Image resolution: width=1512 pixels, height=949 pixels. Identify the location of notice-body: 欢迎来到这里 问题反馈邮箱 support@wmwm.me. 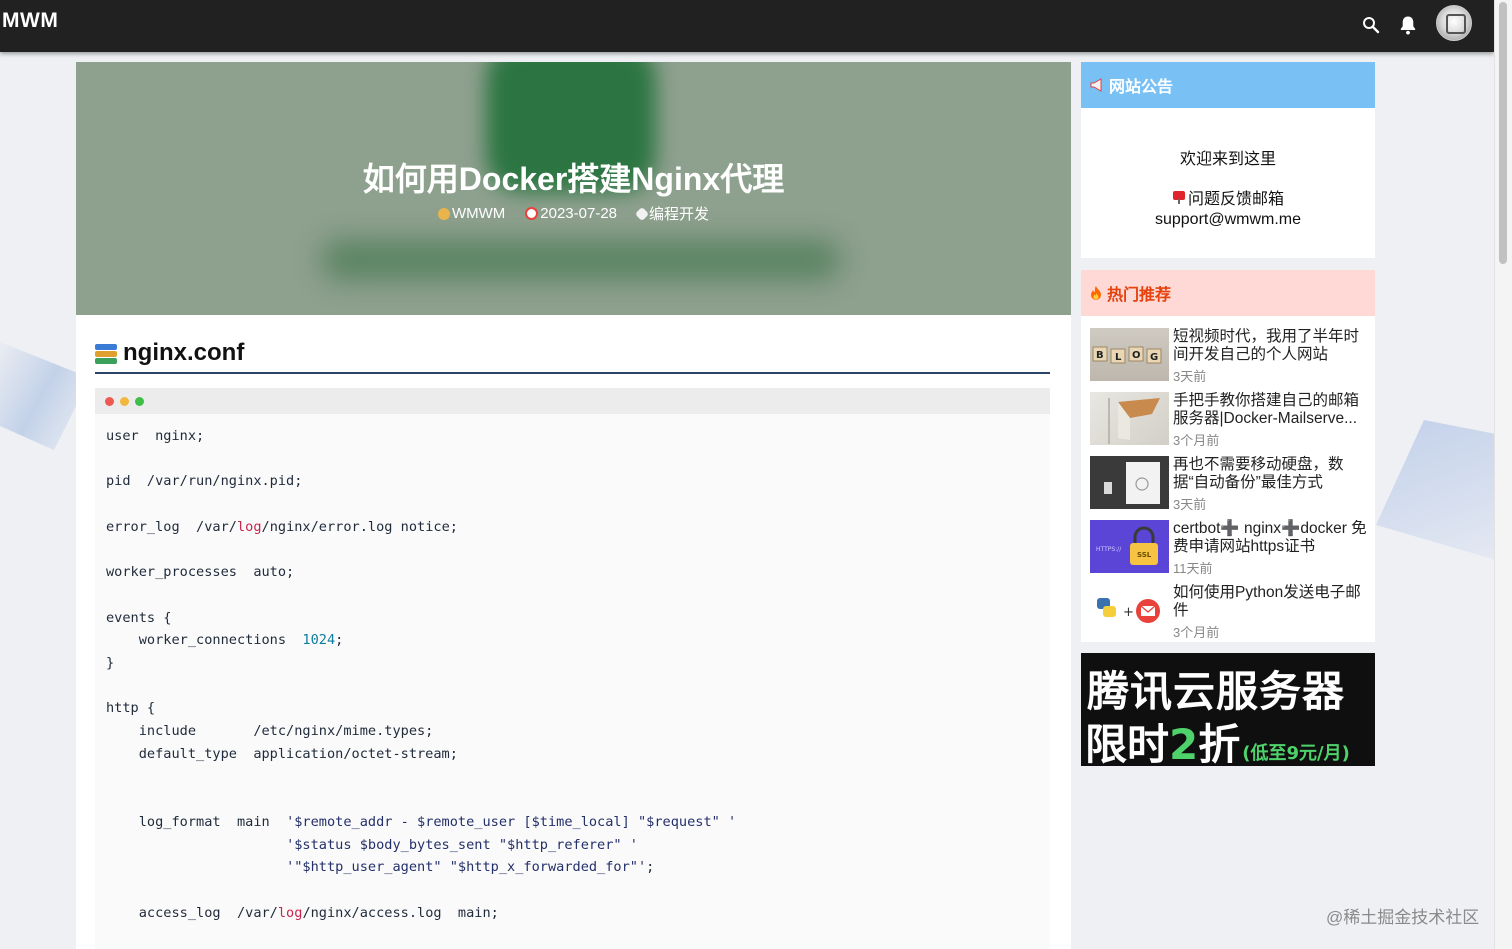
(1228, 187).